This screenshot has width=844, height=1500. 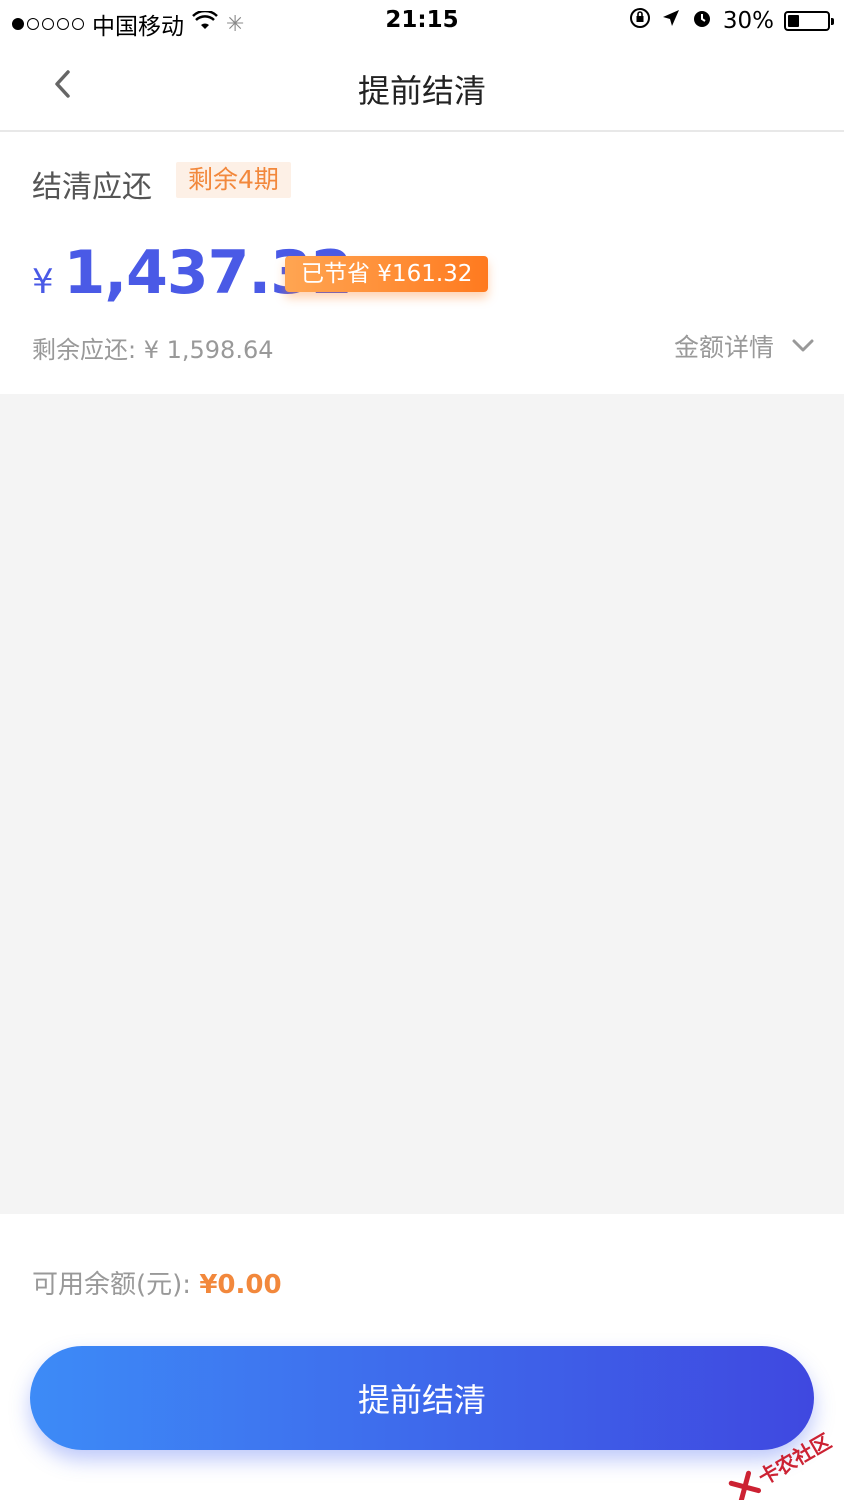 What do you see at coordinates (116, 1285) in the screenshot?
I see `balance-label: 可用余额(元):` at bounding box center [116, 1285].